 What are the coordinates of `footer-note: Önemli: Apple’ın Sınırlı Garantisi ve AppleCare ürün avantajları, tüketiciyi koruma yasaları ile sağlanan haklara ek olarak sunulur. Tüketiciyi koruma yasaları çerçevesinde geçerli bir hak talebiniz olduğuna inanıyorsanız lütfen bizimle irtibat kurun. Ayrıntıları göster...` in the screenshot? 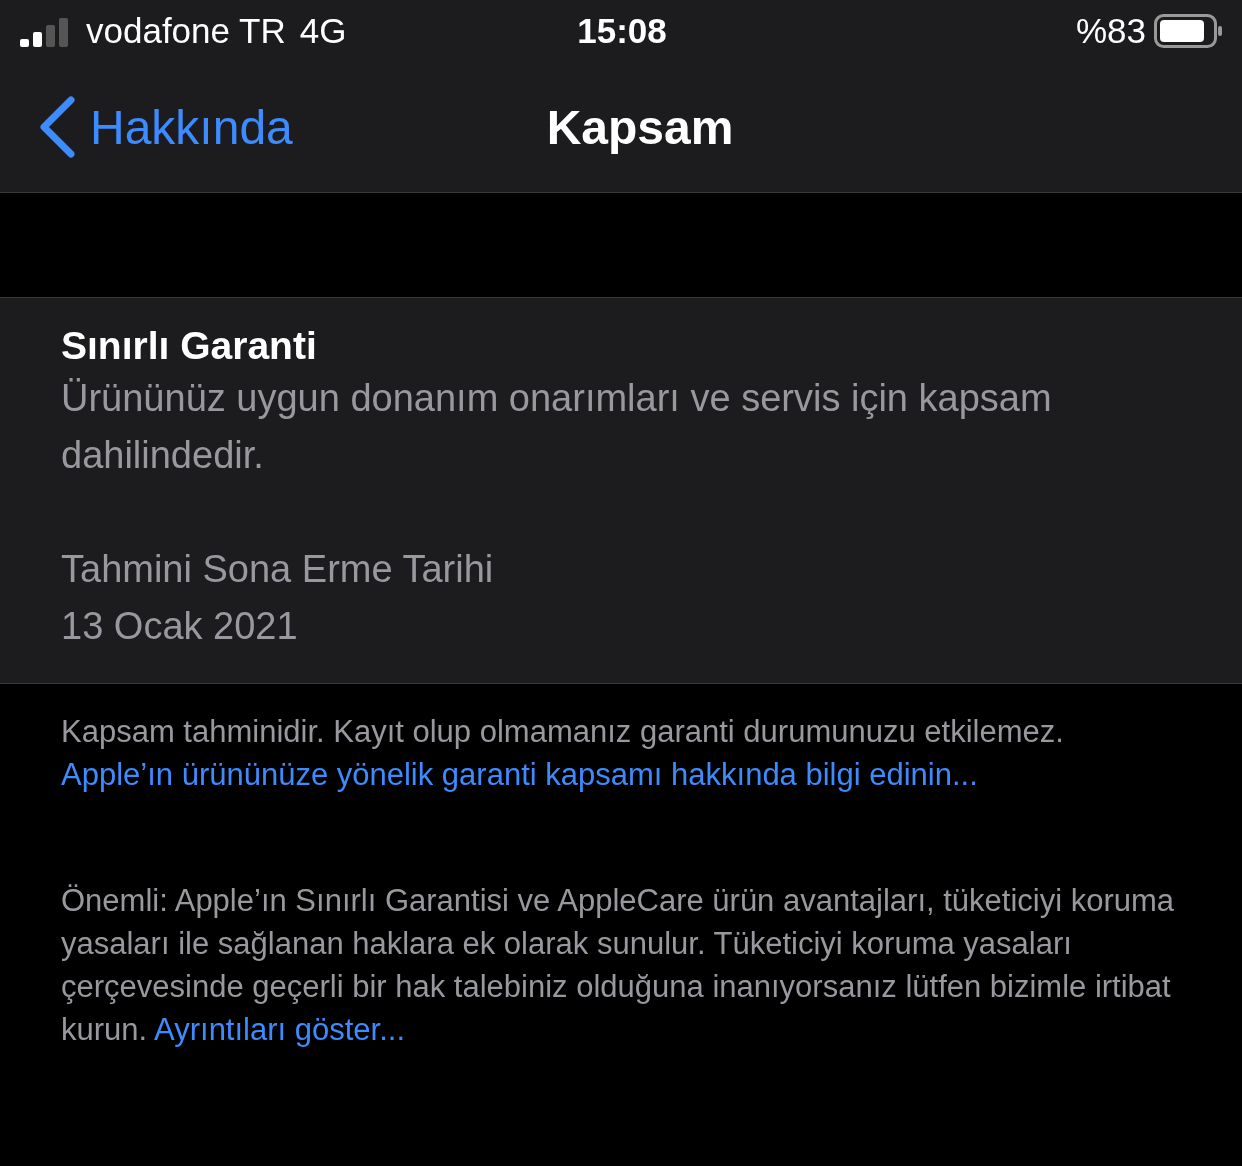 It's located at (618, 965).